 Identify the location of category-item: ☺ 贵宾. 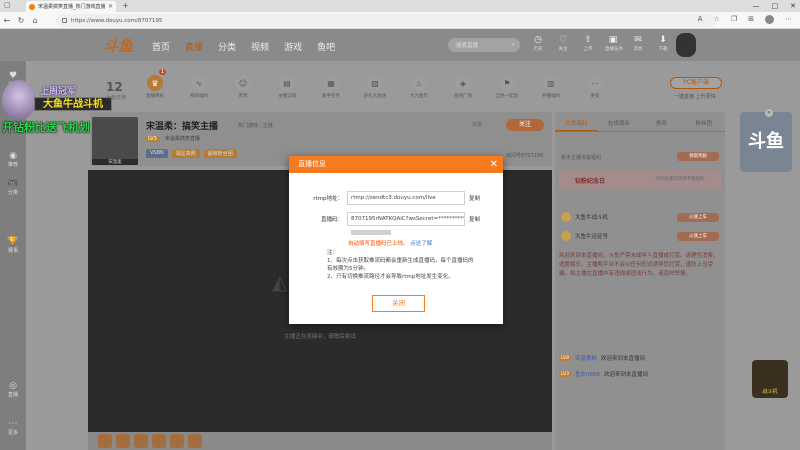
(243, 87).